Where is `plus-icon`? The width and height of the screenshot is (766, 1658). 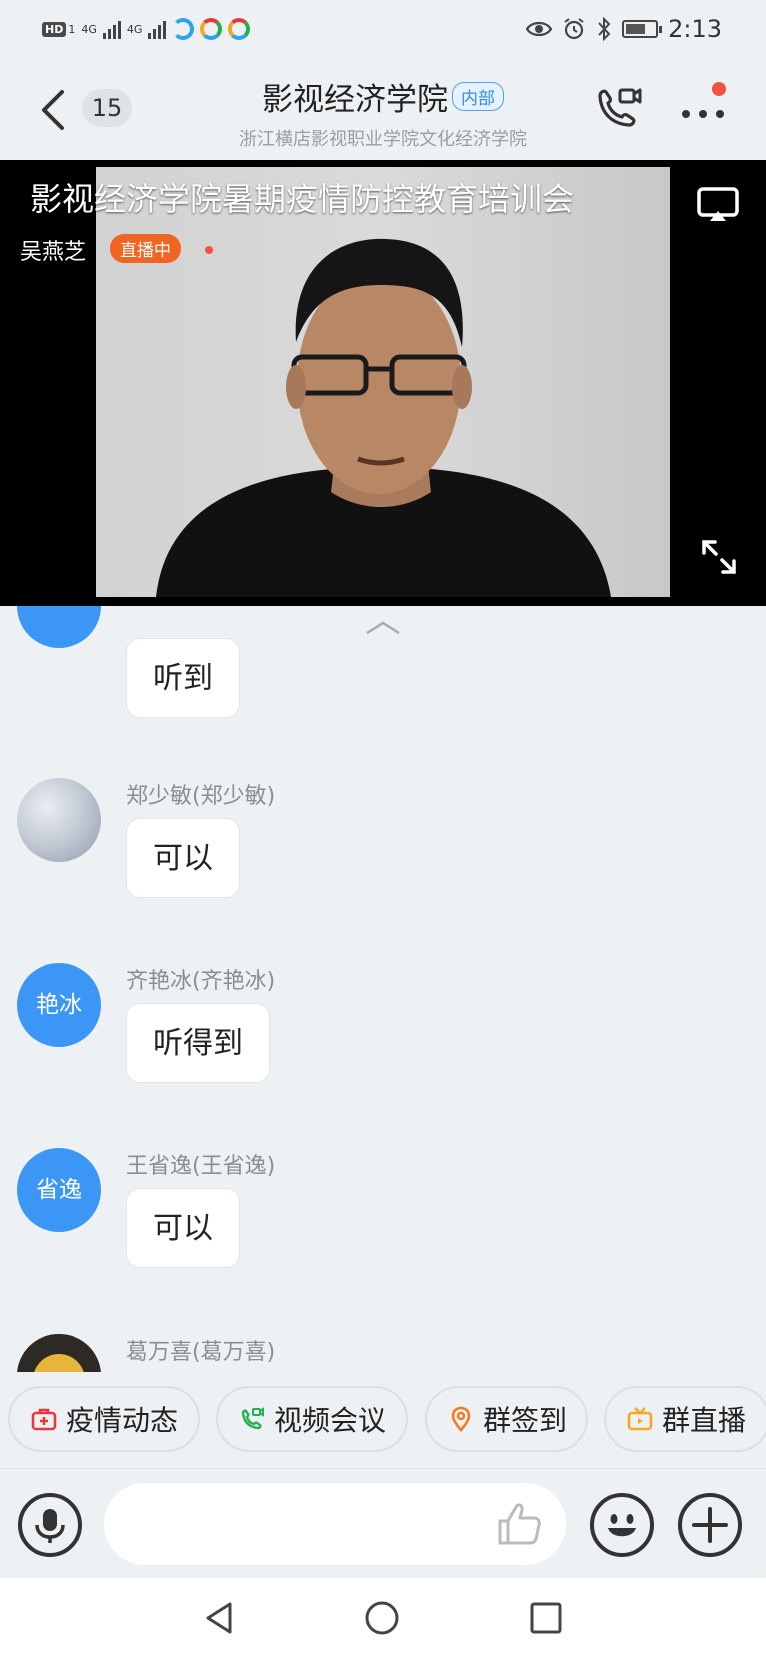 plus-icon is located at coordinates (710, 1525).